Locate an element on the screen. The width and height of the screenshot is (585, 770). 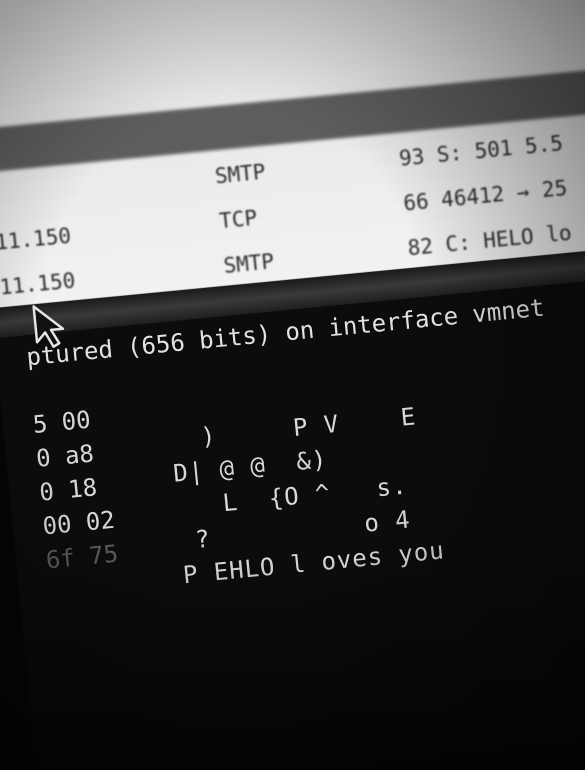
ascii-bytes: ) P V E is located at coordinates (293, 428).